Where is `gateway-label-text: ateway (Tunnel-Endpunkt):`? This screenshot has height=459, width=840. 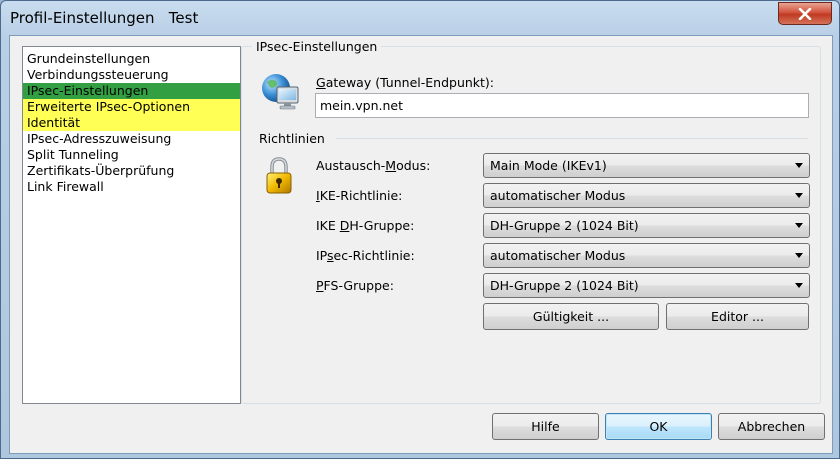
gateway-label-text: ateway (Tunnel-Endpunkt): is located at coordinates (410, 82).